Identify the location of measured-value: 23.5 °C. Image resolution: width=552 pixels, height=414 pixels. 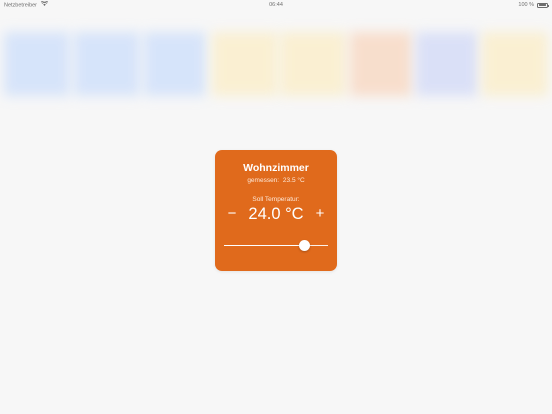
(293, 180).